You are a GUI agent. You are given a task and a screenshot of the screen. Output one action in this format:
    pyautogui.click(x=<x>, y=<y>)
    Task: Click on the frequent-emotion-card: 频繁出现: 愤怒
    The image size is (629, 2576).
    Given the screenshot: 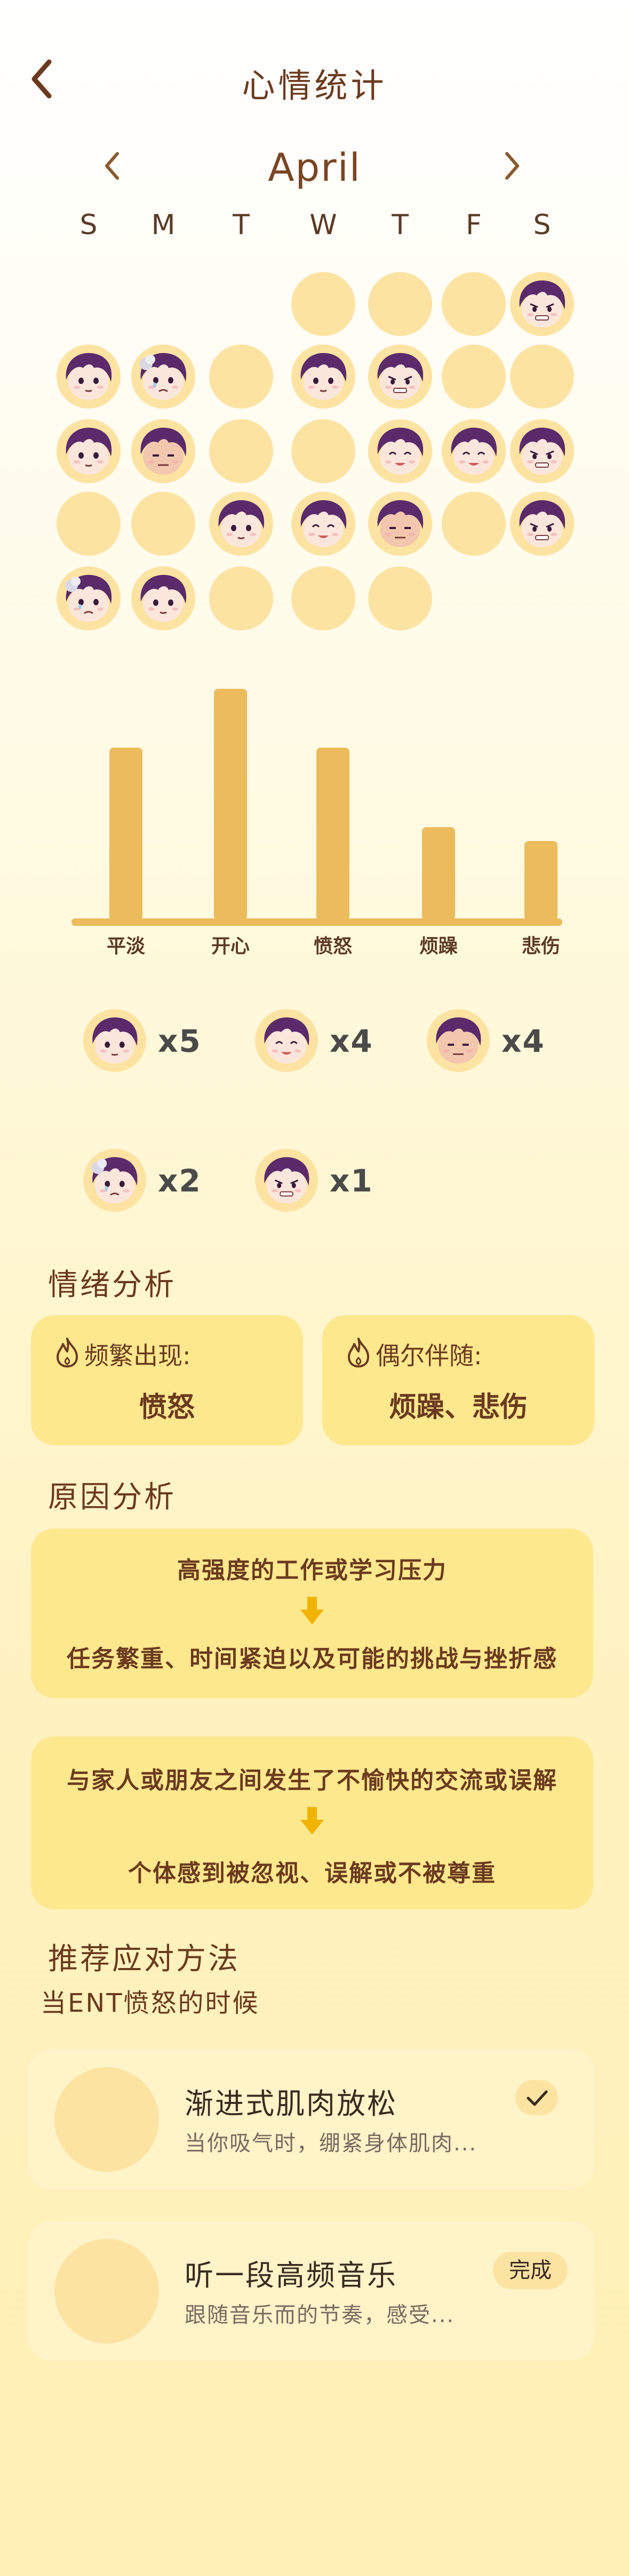 What is the action you would take?
    pyautogui.click(x=167, y=1380)
    